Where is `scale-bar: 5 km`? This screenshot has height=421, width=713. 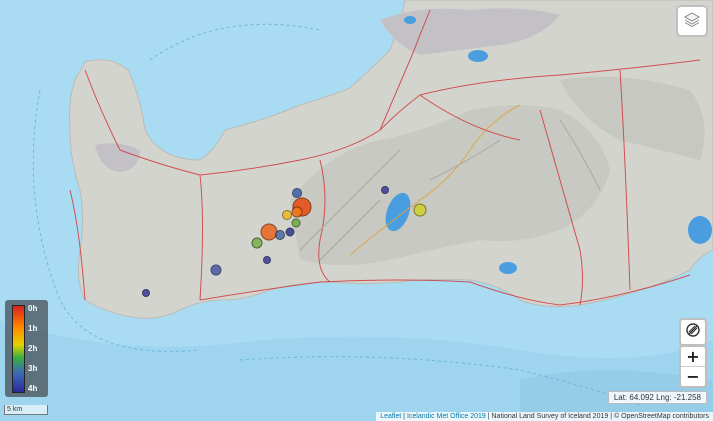
scale-bar: 5 km is located at coordinates (26, 410).